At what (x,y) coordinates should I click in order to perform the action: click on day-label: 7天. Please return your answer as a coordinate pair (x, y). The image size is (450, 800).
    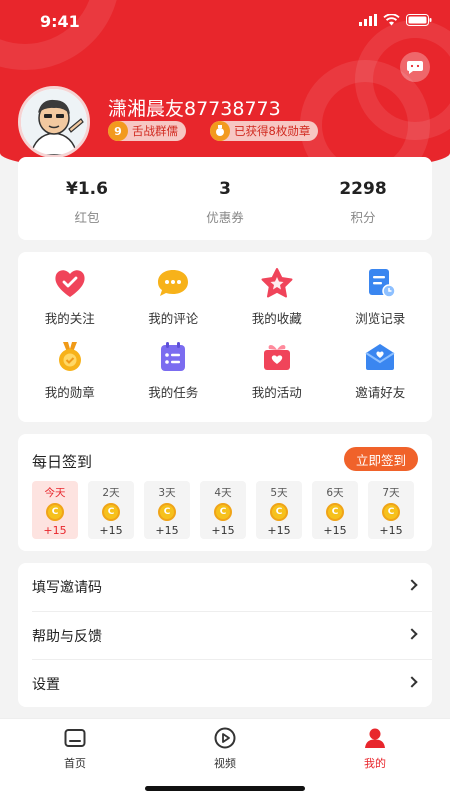
    Looking at the image, I should click on (391, 493).